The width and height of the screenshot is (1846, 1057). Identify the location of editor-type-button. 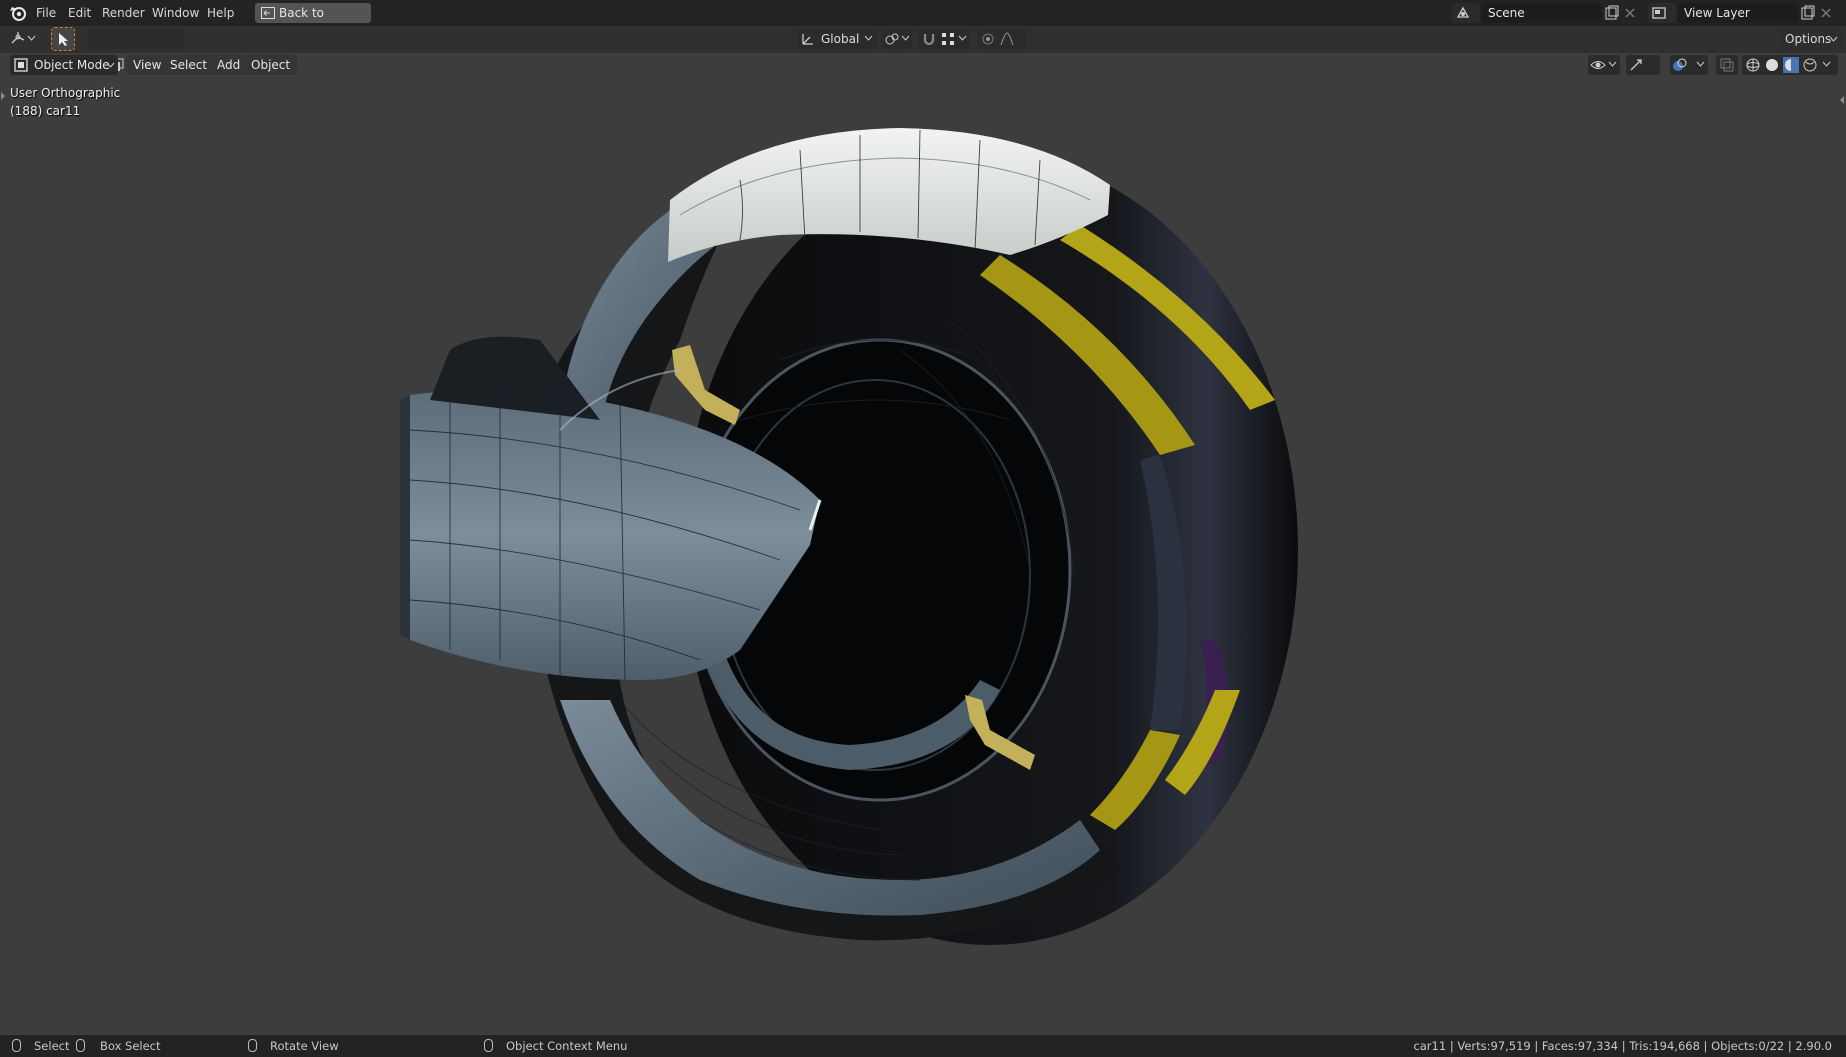
(24, 39).